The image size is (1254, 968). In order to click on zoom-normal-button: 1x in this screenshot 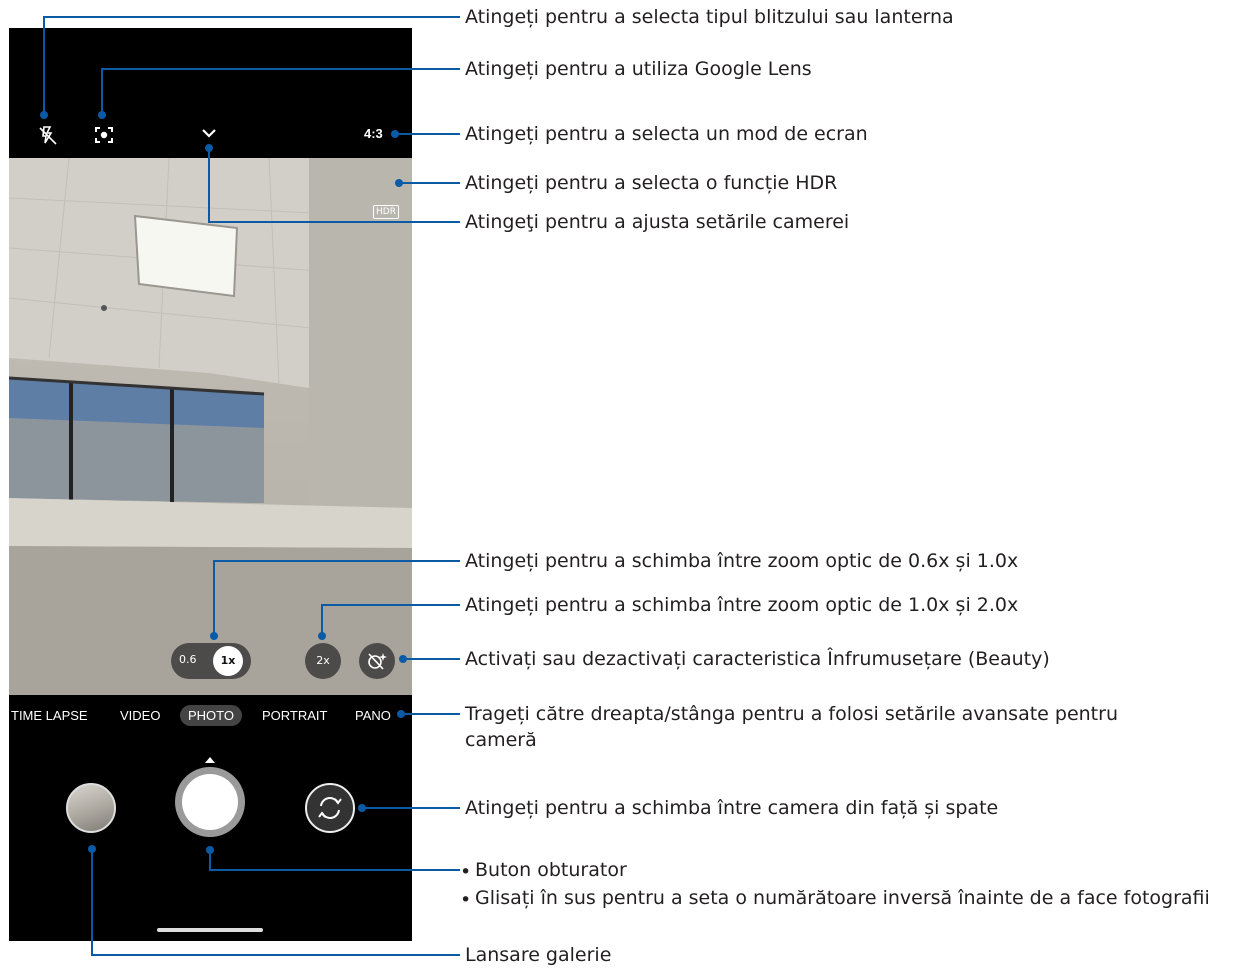, I will do `click(228, 661)`.